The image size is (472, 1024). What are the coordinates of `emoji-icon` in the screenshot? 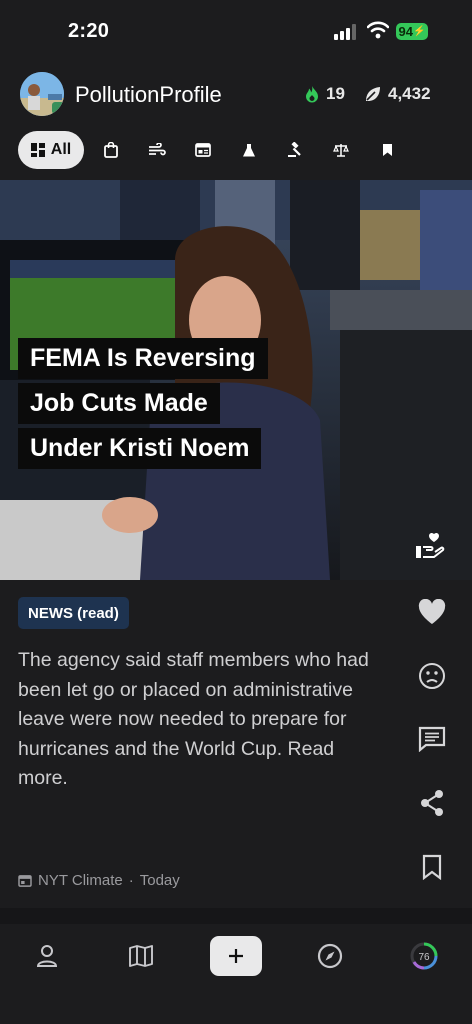 It's located at (432, 676).